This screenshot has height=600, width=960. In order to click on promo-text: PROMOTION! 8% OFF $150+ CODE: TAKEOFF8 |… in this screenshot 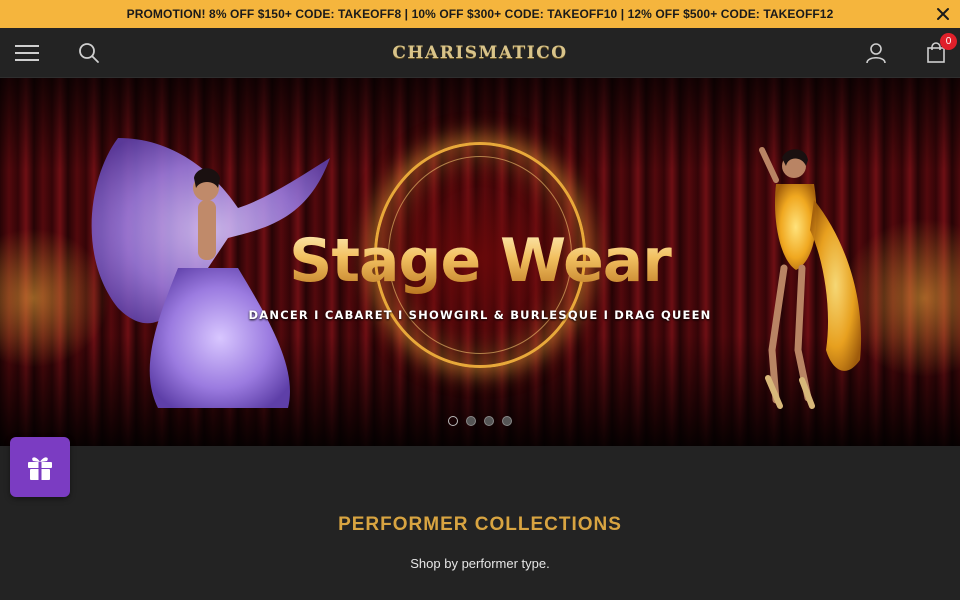, I will do `click(480, 14)`.